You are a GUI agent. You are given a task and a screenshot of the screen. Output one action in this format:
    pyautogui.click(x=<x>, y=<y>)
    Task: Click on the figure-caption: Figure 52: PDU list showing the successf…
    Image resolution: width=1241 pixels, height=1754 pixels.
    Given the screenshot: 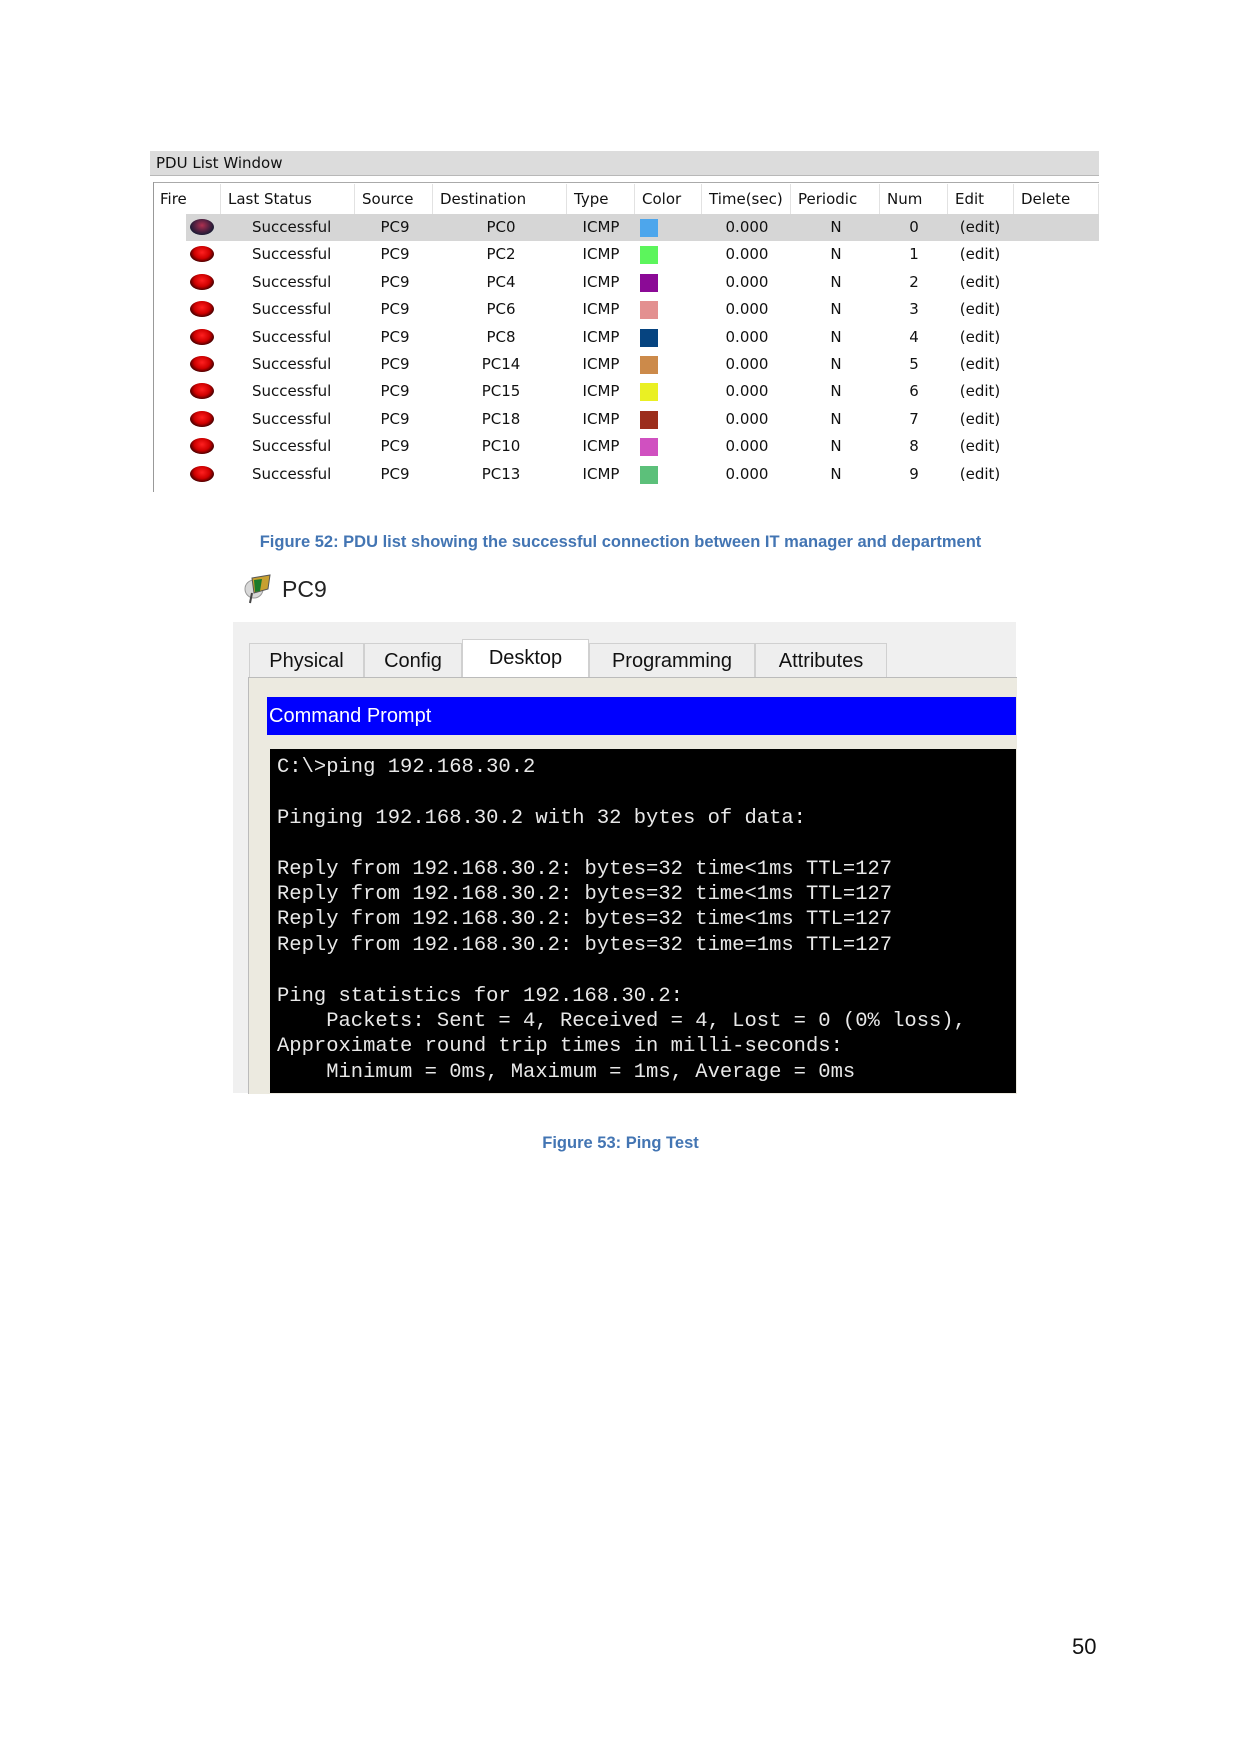 What is the action you would take?
    pyautogui.click(x=620, y=542)
    